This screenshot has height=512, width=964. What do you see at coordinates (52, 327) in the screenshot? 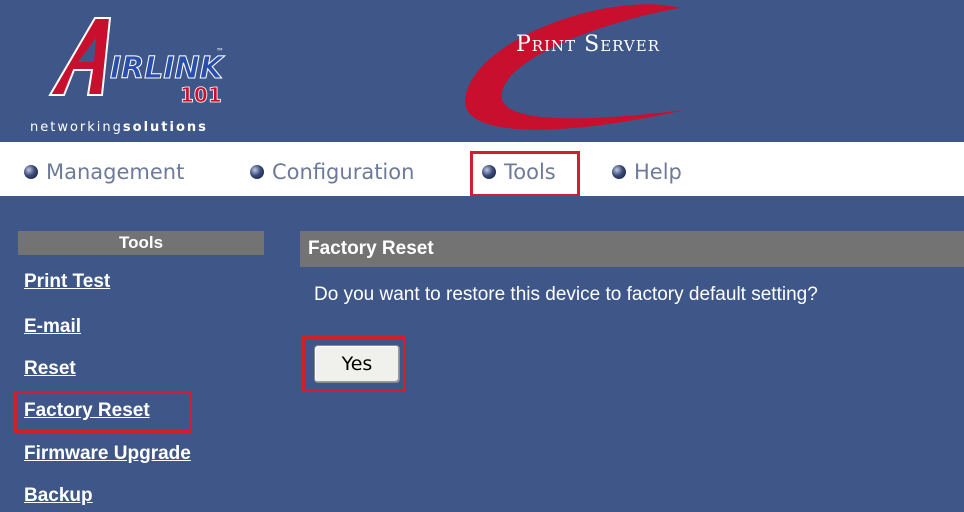
I see `sidebar-item-email: E-mail` at bounding box center [52, 327].